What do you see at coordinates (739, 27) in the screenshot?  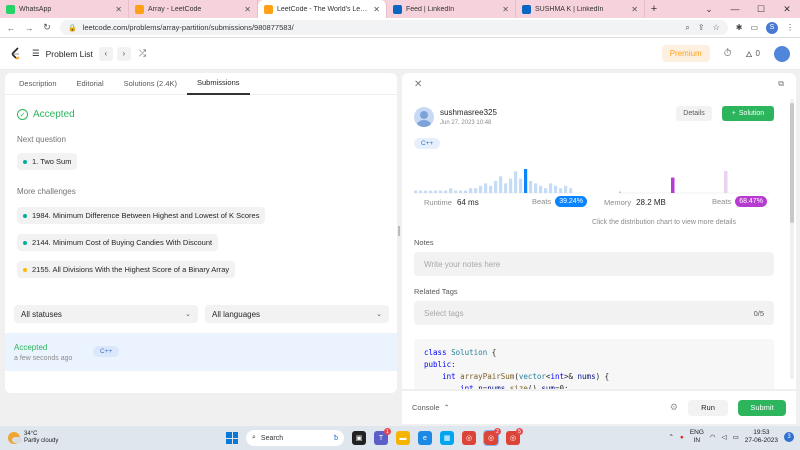 I see `extensions-icon: ✱` at bounding box center [739, 27].